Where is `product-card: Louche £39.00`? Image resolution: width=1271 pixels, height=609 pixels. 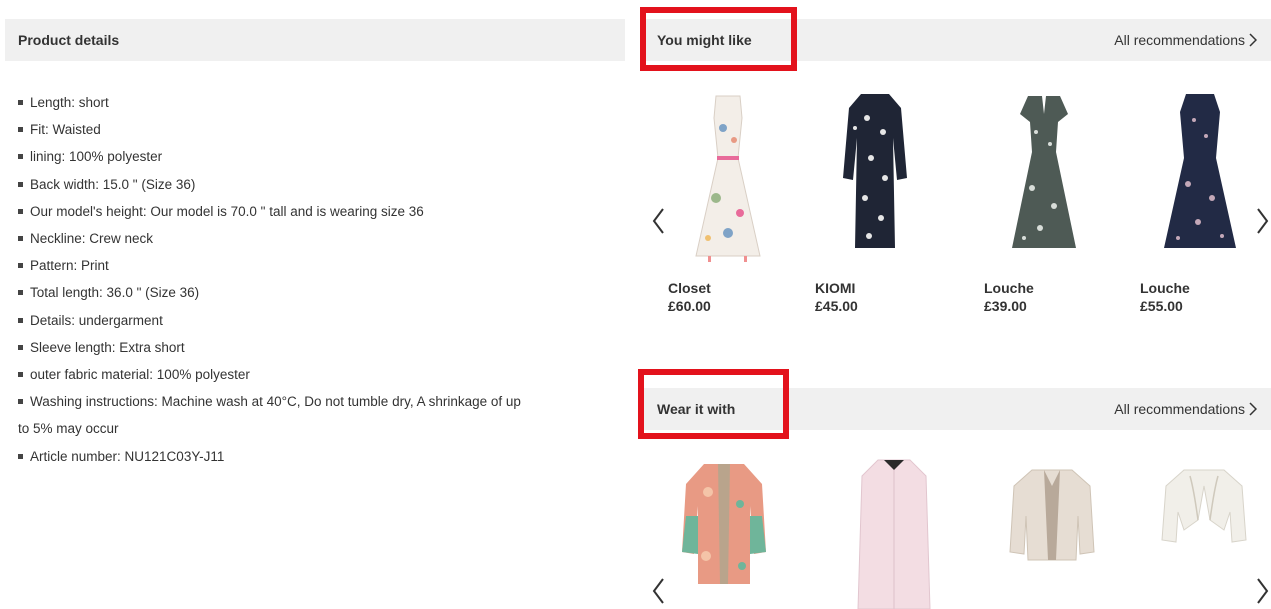
product-card: Louche £39.00 is located at coordinates (1044, 201).